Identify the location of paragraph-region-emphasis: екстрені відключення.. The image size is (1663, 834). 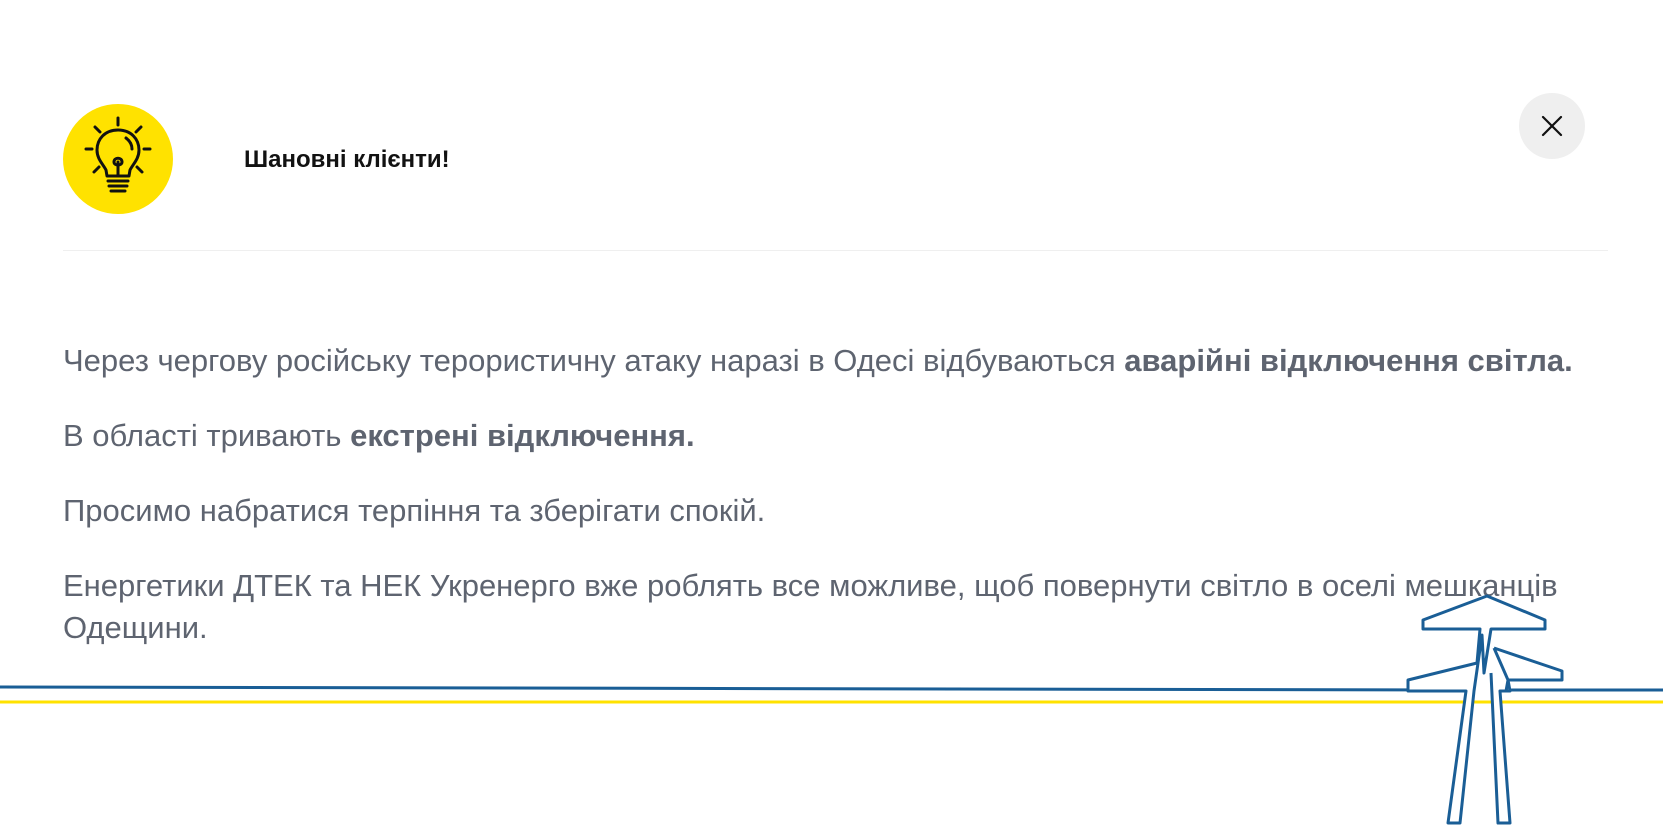
(522, 435).